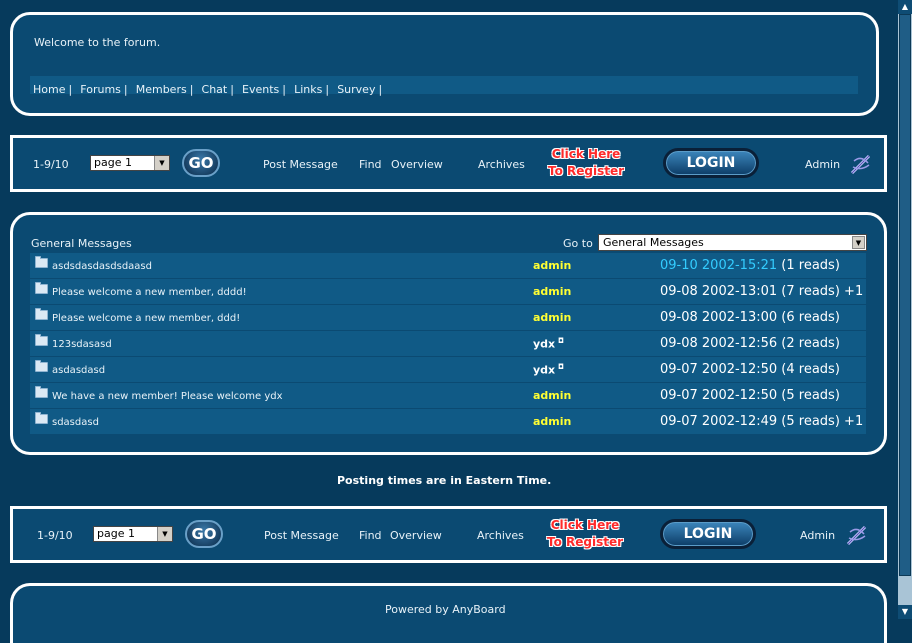  I want to click on bottom-register-button: Click Here To Register, so click(585, 534).